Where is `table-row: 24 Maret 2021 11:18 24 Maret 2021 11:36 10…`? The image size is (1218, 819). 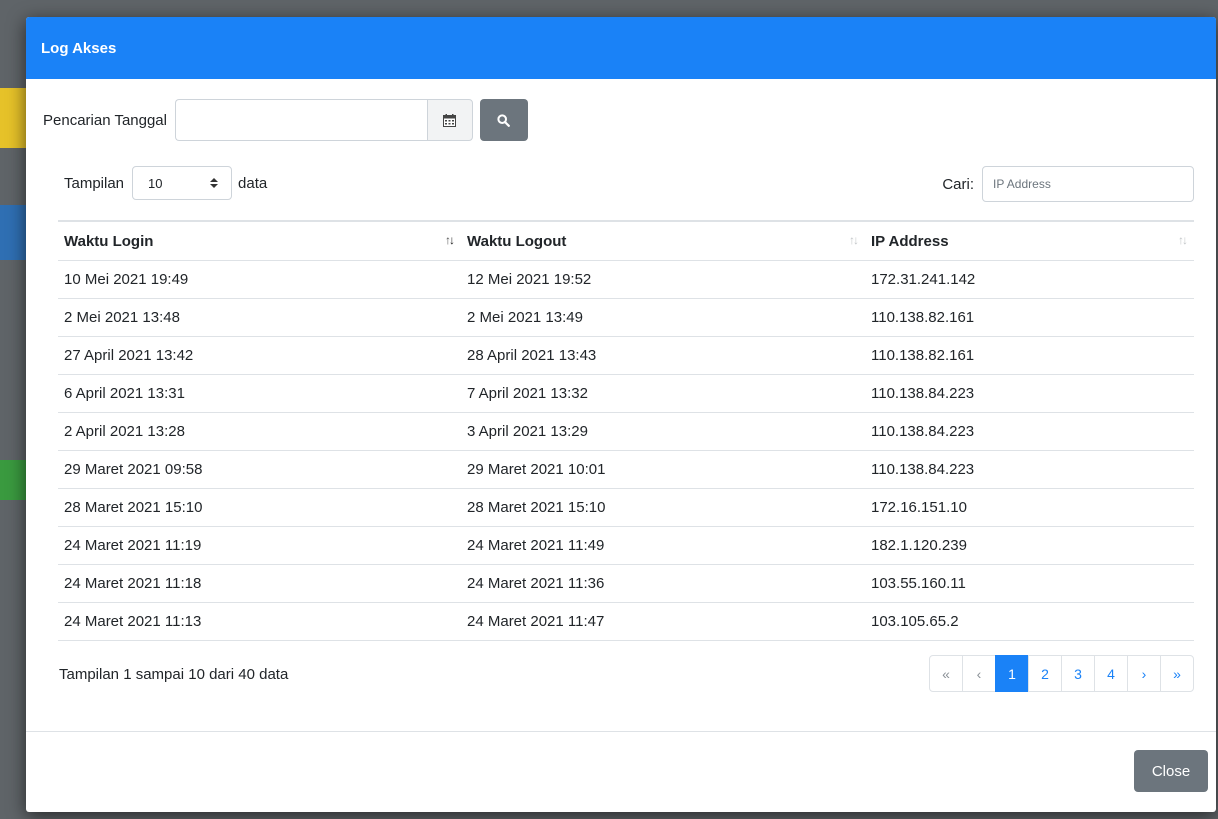 table-row: 24 Maret 2021 11:18 24 Maret 2021 11:36 10… is located at coordinates (626, 583).